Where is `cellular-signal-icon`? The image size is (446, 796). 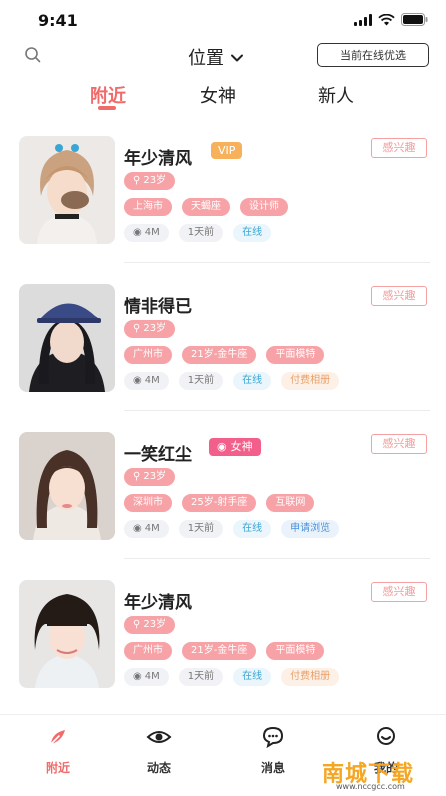 cellular-signal-icon is located at coordinates (363, 19).